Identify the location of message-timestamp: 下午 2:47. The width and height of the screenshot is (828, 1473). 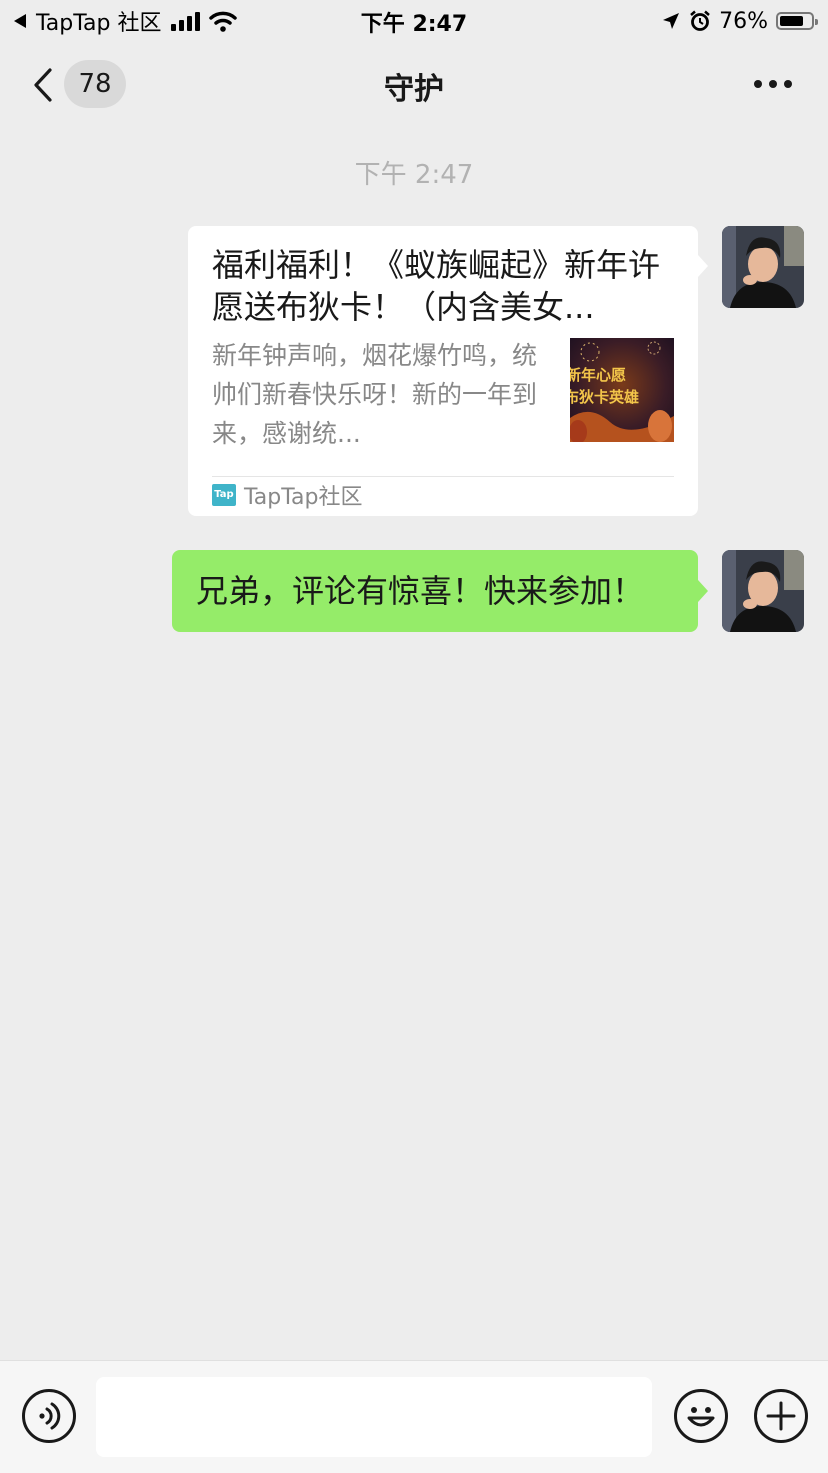
(414, 175).